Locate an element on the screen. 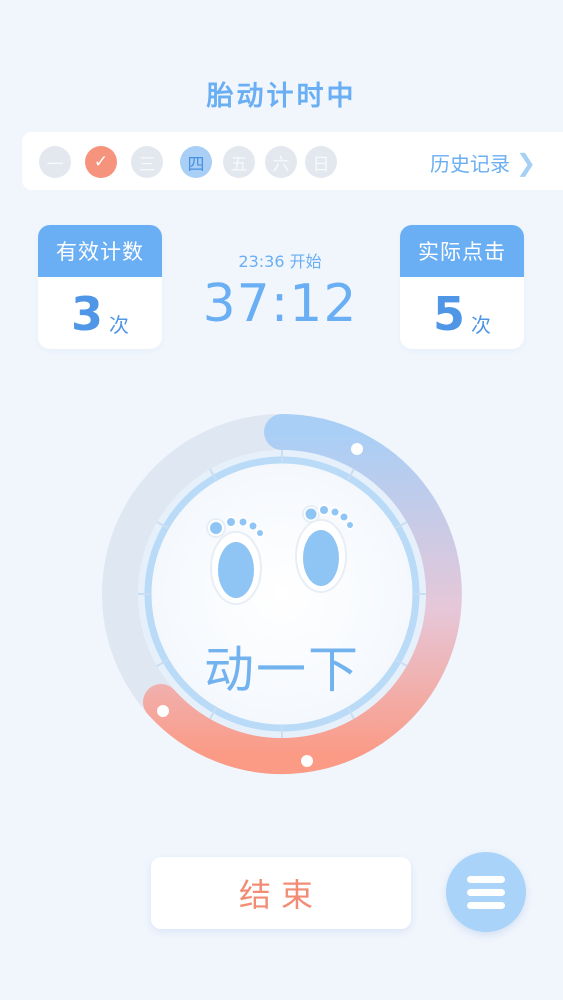  actual-click-value: 5 is located at coordinates (448, 314).